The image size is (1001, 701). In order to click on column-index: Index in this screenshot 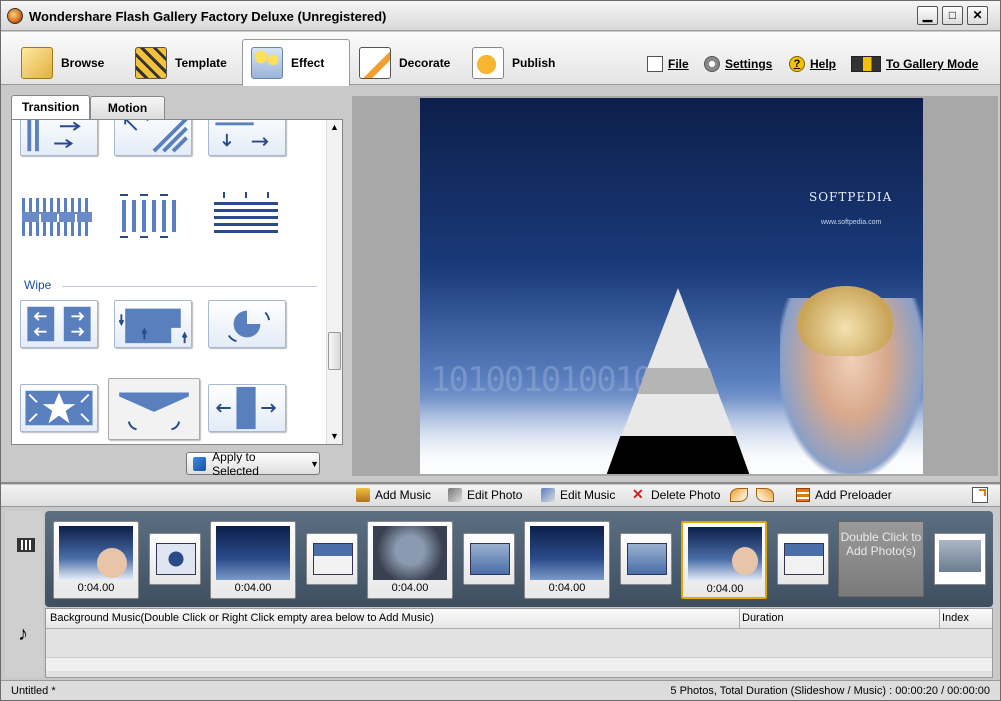, I will do `click(955, 618)`.